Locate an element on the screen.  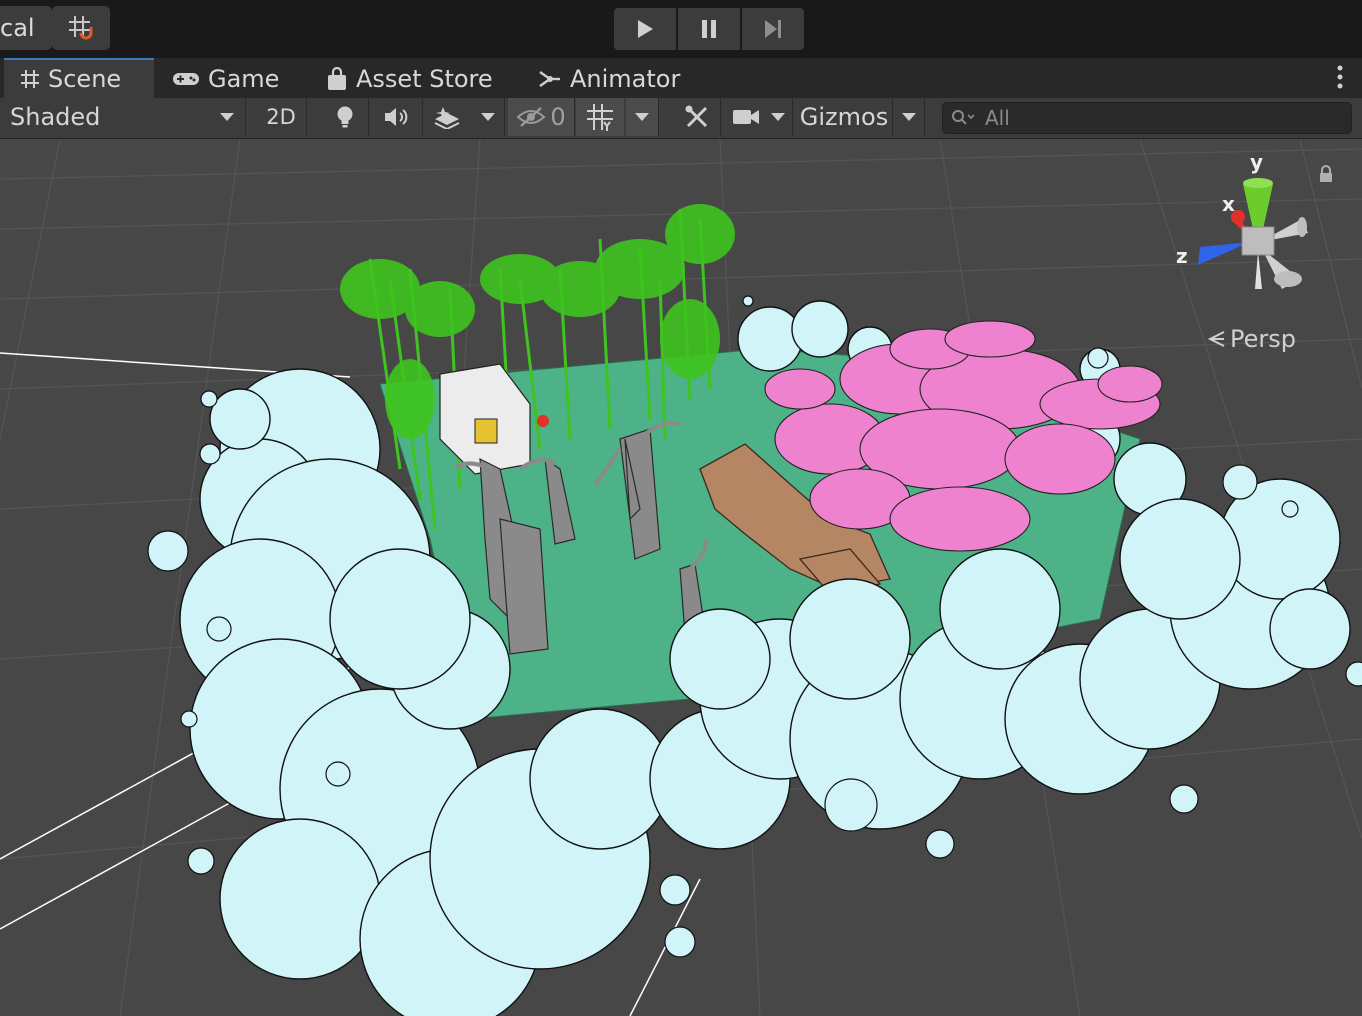
eye-hidden-icon is located at coordinates (531, 117).